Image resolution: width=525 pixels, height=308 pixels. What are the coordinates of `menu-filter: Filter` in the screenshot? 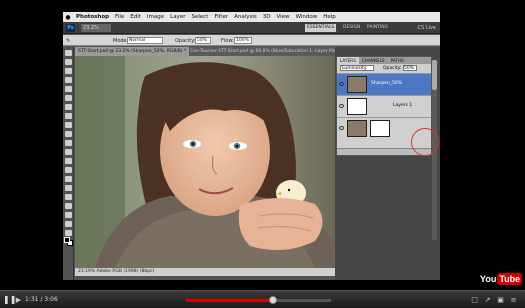 It's located at (221, 17).